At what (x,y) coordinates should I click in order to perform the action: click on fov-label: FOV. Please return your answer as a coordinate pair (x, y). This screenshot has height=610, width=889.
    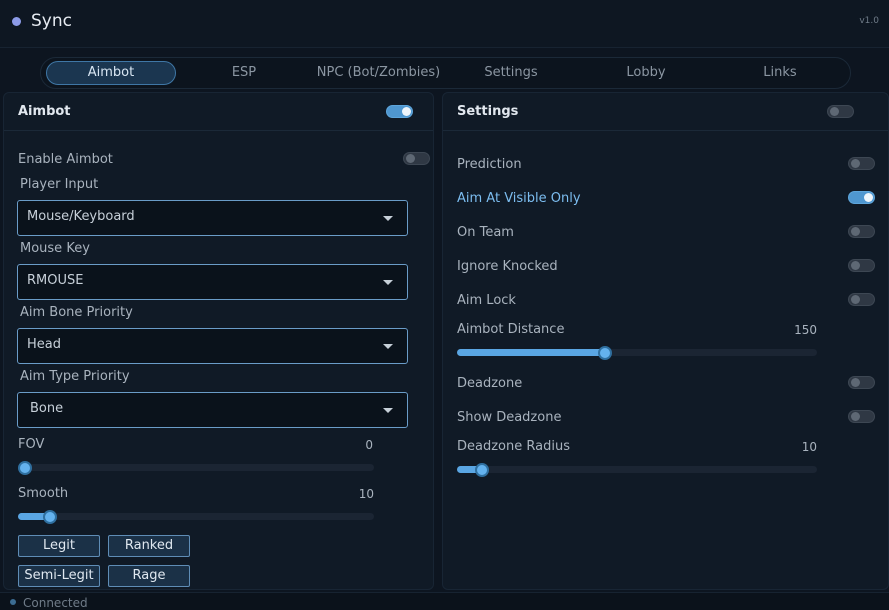
    Looking at the image, I should click on (31, 444).